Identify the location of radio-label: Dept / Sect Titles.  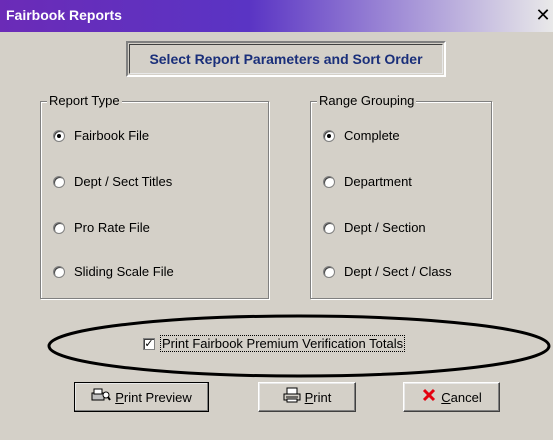
(123, 181).